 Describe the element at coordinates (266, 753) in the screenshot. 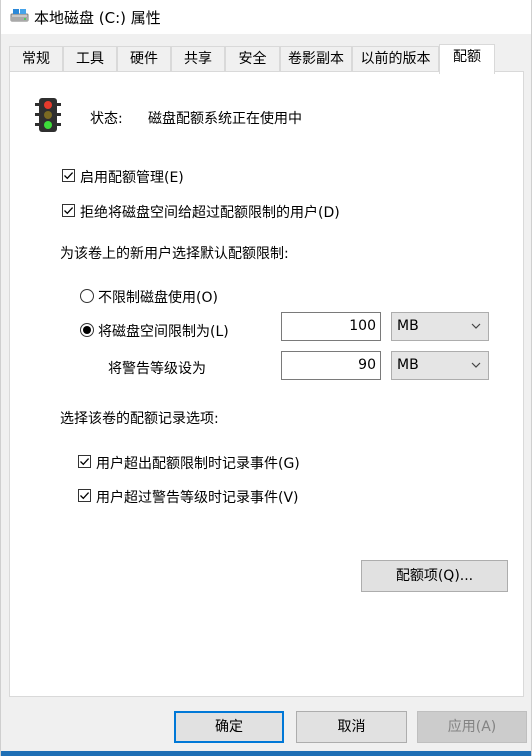

I see `taskbar-edge` at that location.